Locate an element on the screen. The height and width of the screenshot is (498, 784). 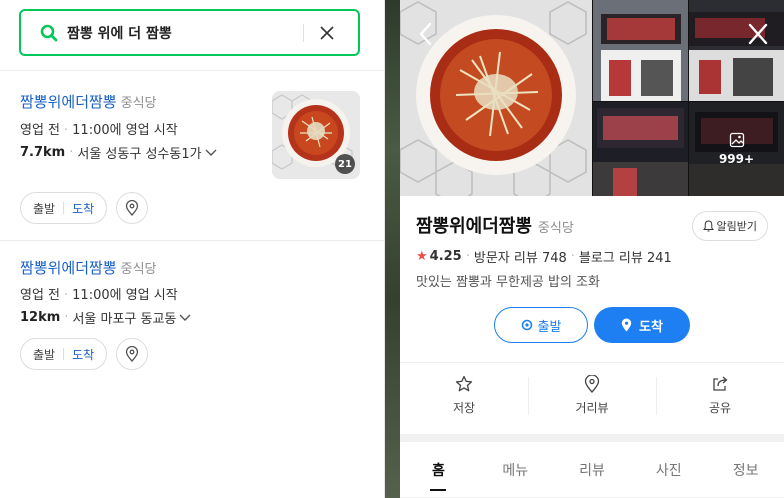
tab-photos: 사진 is located at coordinates (668, 469).